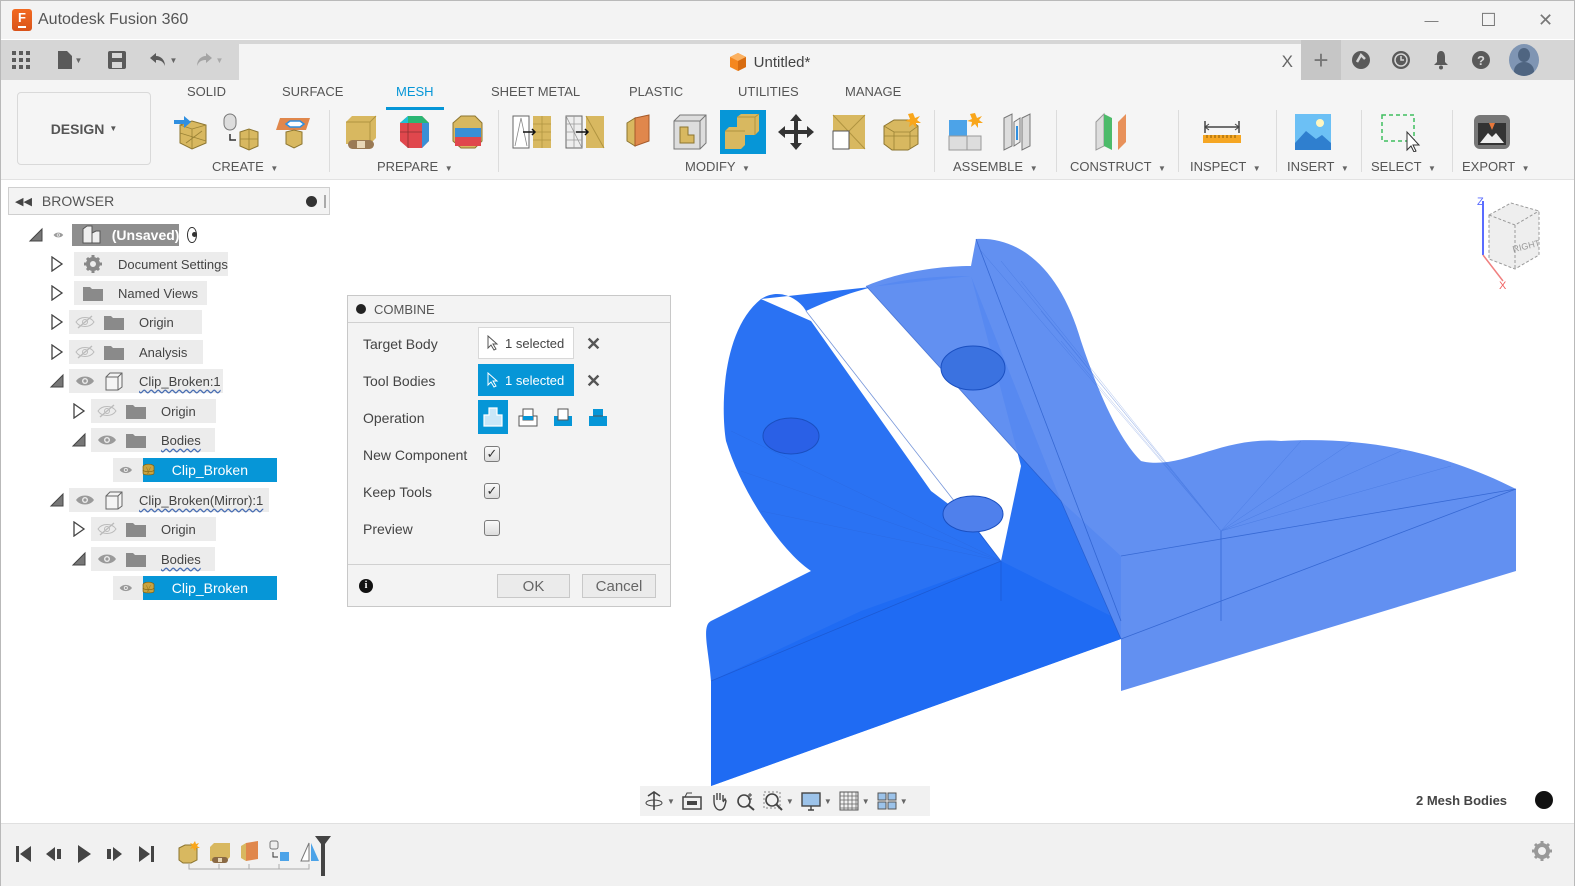 The height and width of the screenshot is (886, 1575). What do you see at coordinates (153, 411) in the screenshot?
I see `tree-node: Origin` at bounding box center [153, 411].